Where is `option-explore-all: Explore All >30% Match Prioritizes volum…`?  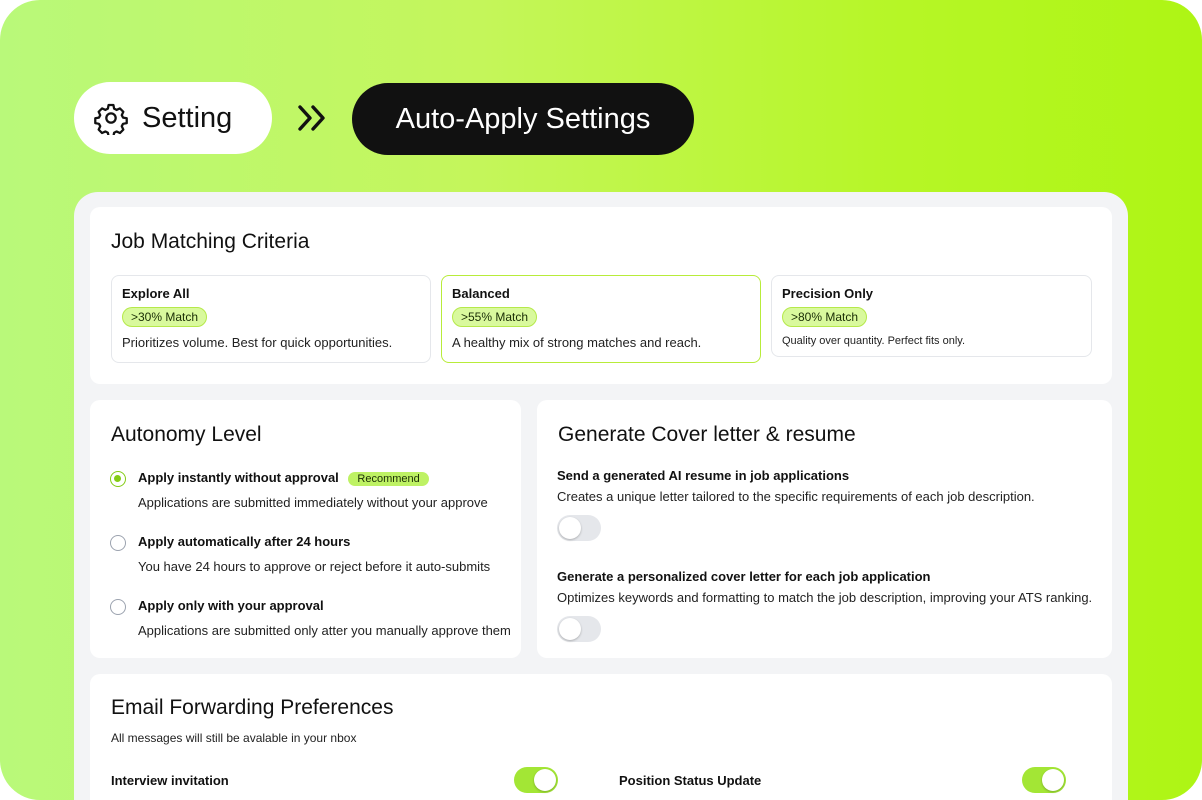
option-explore-all: Explore All >30% Match Prioritizes volum… is located at coordinates (271, 319).